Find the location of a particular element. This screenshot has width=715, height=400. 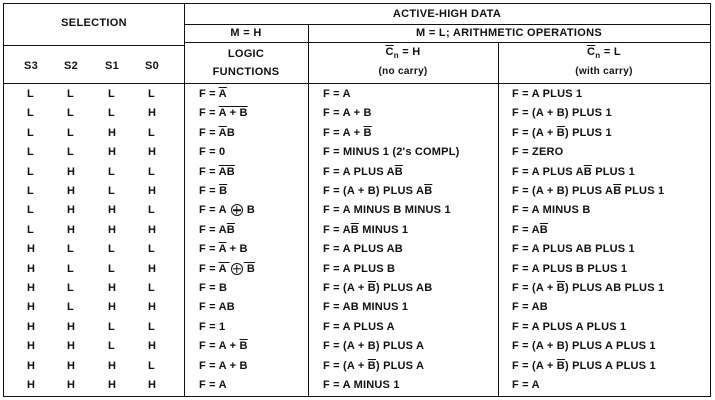

formula-segment: F = AB is located at coordinates (530, 307).